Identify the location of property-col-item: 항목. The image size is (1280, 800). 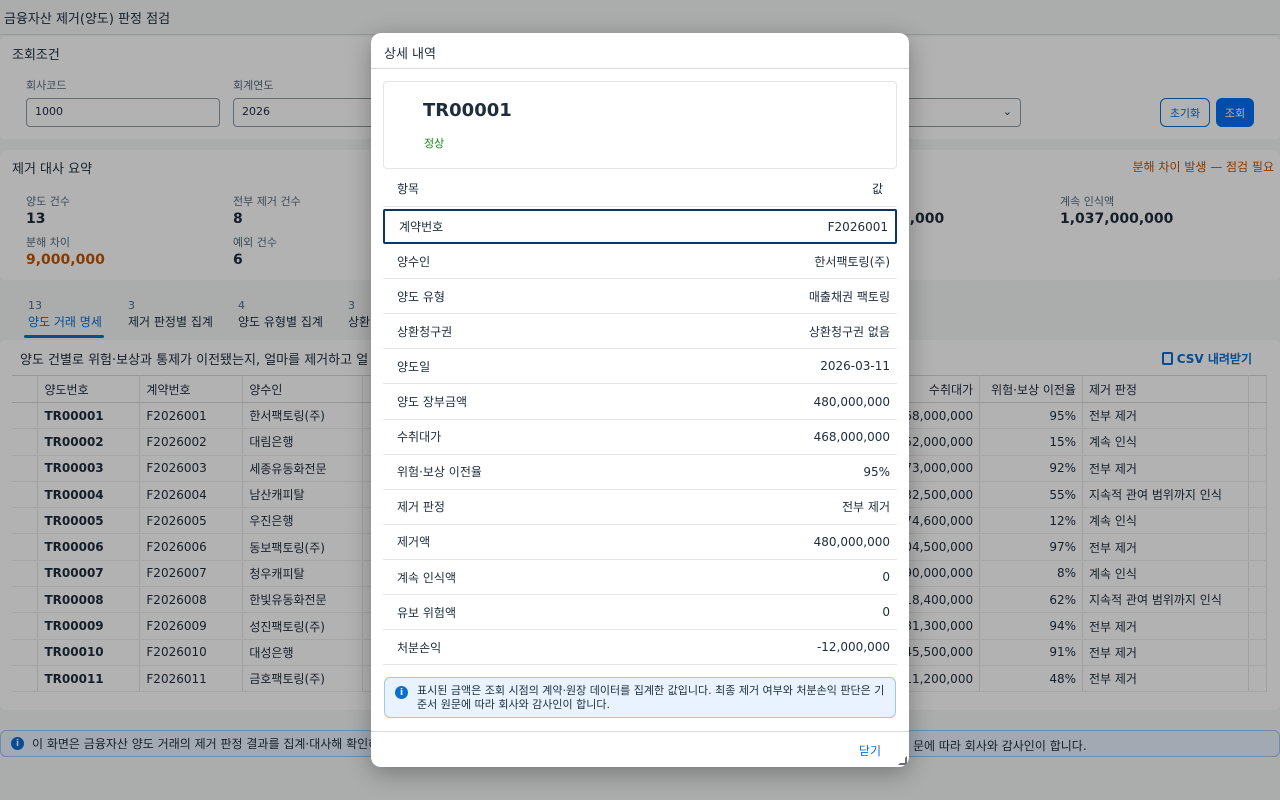
(408, 189).